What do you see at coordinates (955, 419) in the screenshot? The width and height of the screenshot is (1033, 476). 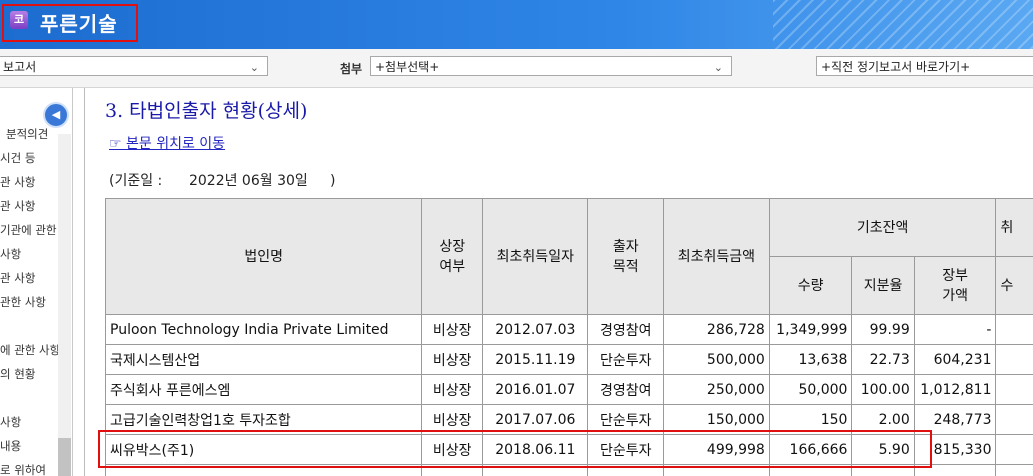 I see `cell-book: 248,773` at bounding box center [955, 419].